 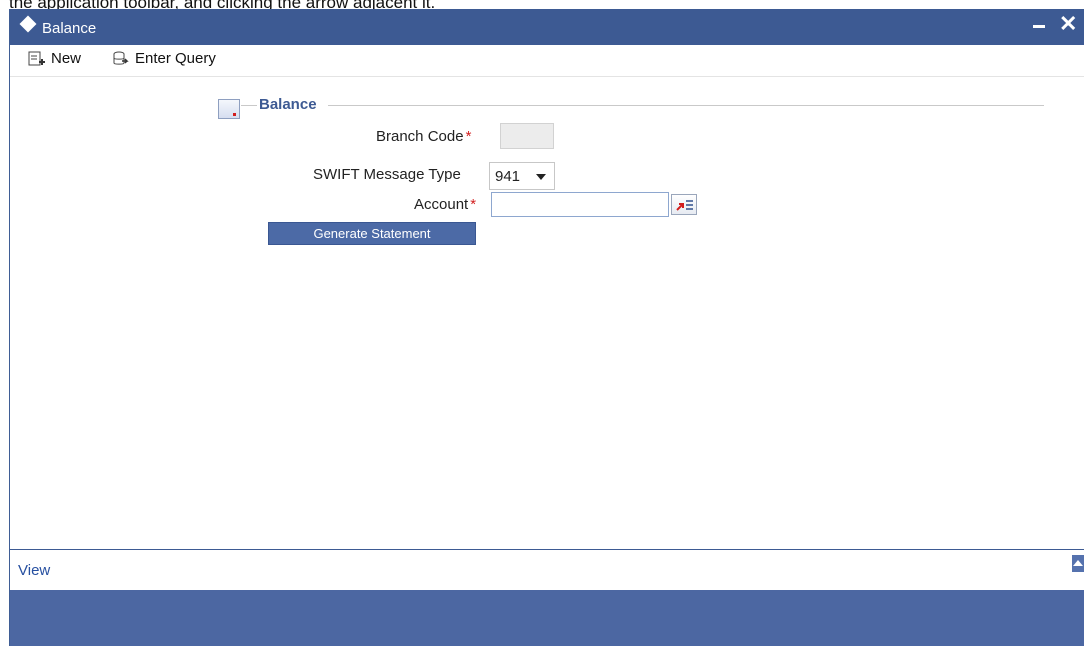 What do you see at coordinates (508, 176) in the screenshot?
I see `swift-message-type-value: 941` at bounding box center [508, 176].